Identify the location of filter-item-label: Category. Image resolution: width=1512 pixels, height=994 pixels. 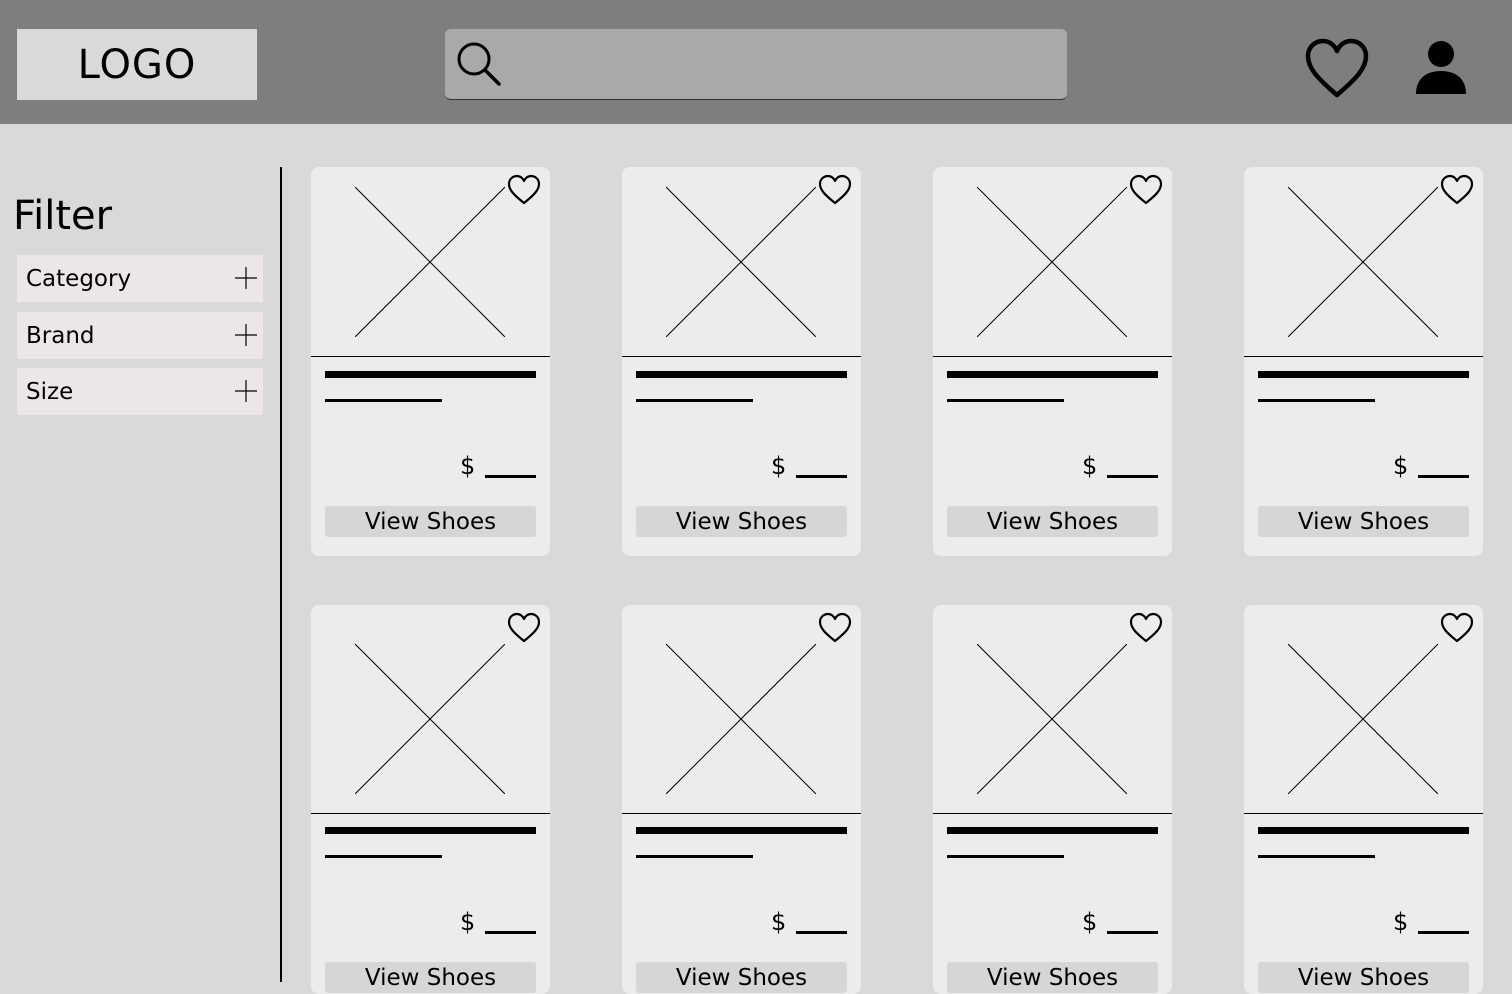
(79, 279).